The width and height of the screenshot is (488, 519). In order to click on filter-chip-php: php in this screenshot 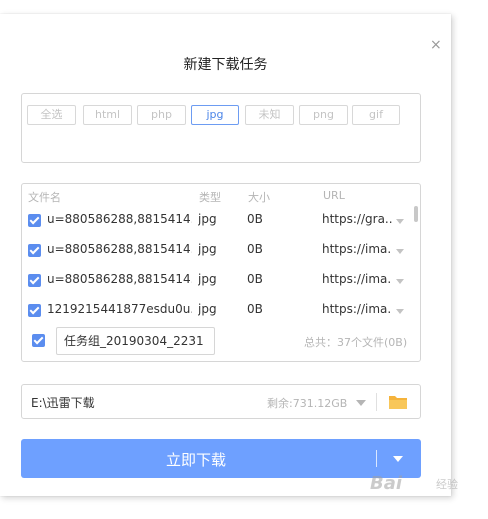, I will do `click(161, 115)`.